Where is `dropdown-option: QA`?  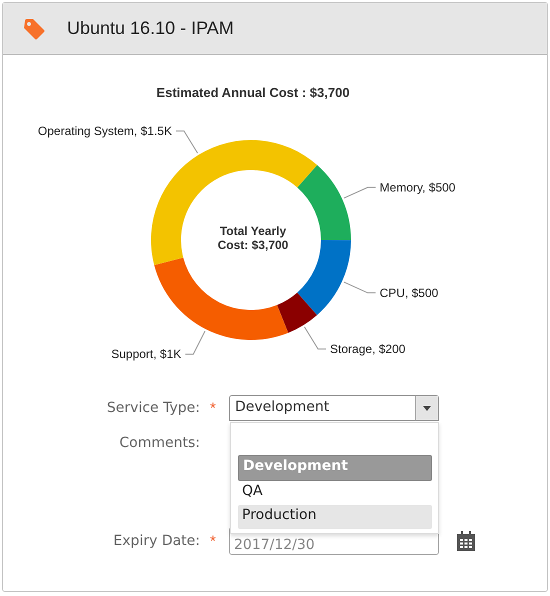 dropdown-option: QA is located at coordinates (335, 493).